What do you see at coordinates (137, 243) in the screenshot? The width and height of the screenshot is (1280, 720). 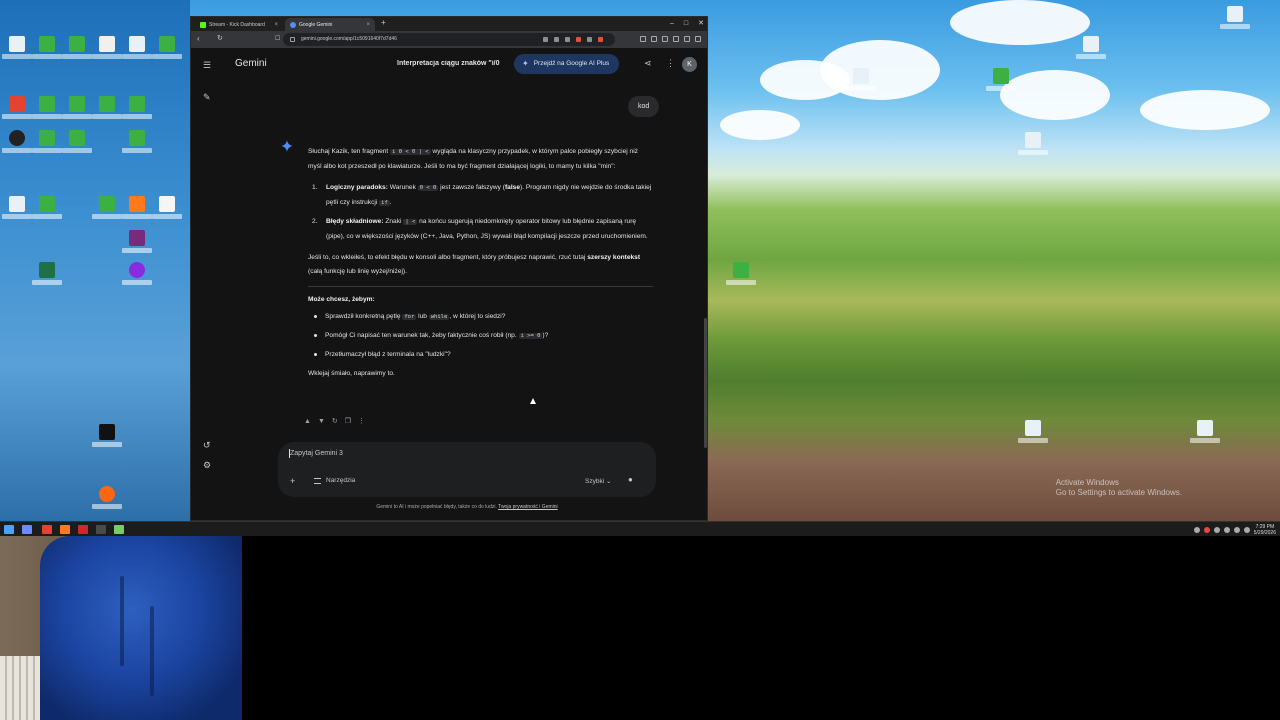 I see `winrar-icon` at bounding box center [137, 243].